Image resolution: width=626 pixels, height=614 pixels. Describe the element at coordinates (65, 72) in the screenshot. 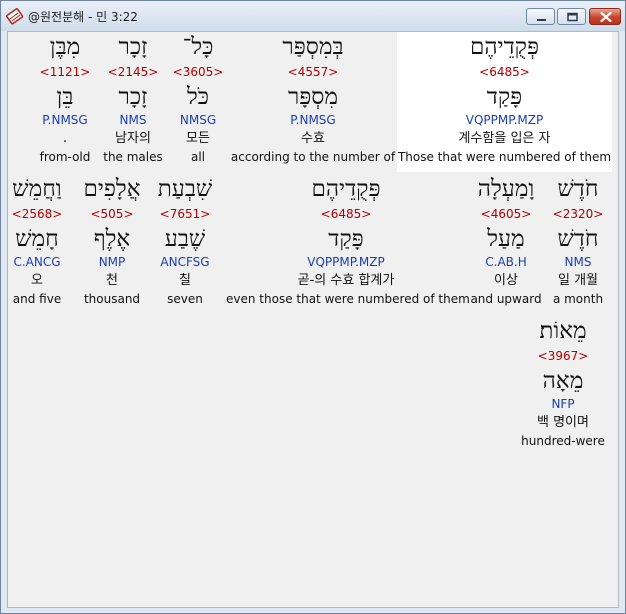

I see `strong-number: <1121>` at that location.